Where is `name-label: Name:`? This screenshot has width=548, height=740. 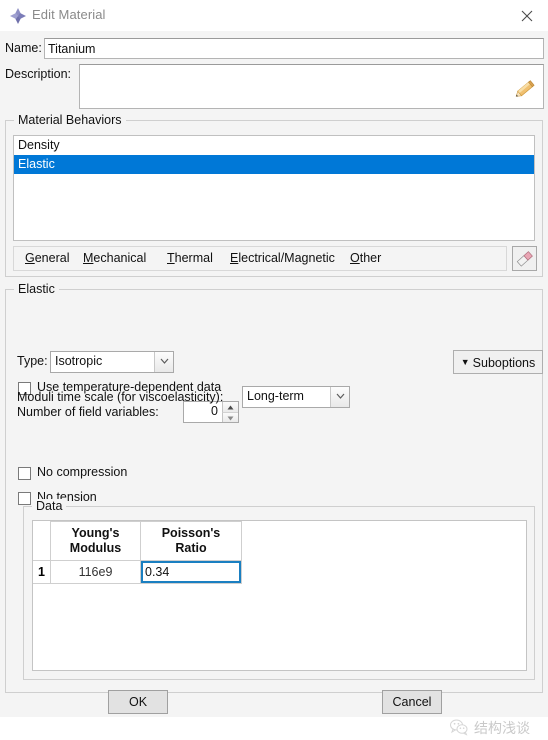
name-label: Name: is located at coordinates (23, 48).